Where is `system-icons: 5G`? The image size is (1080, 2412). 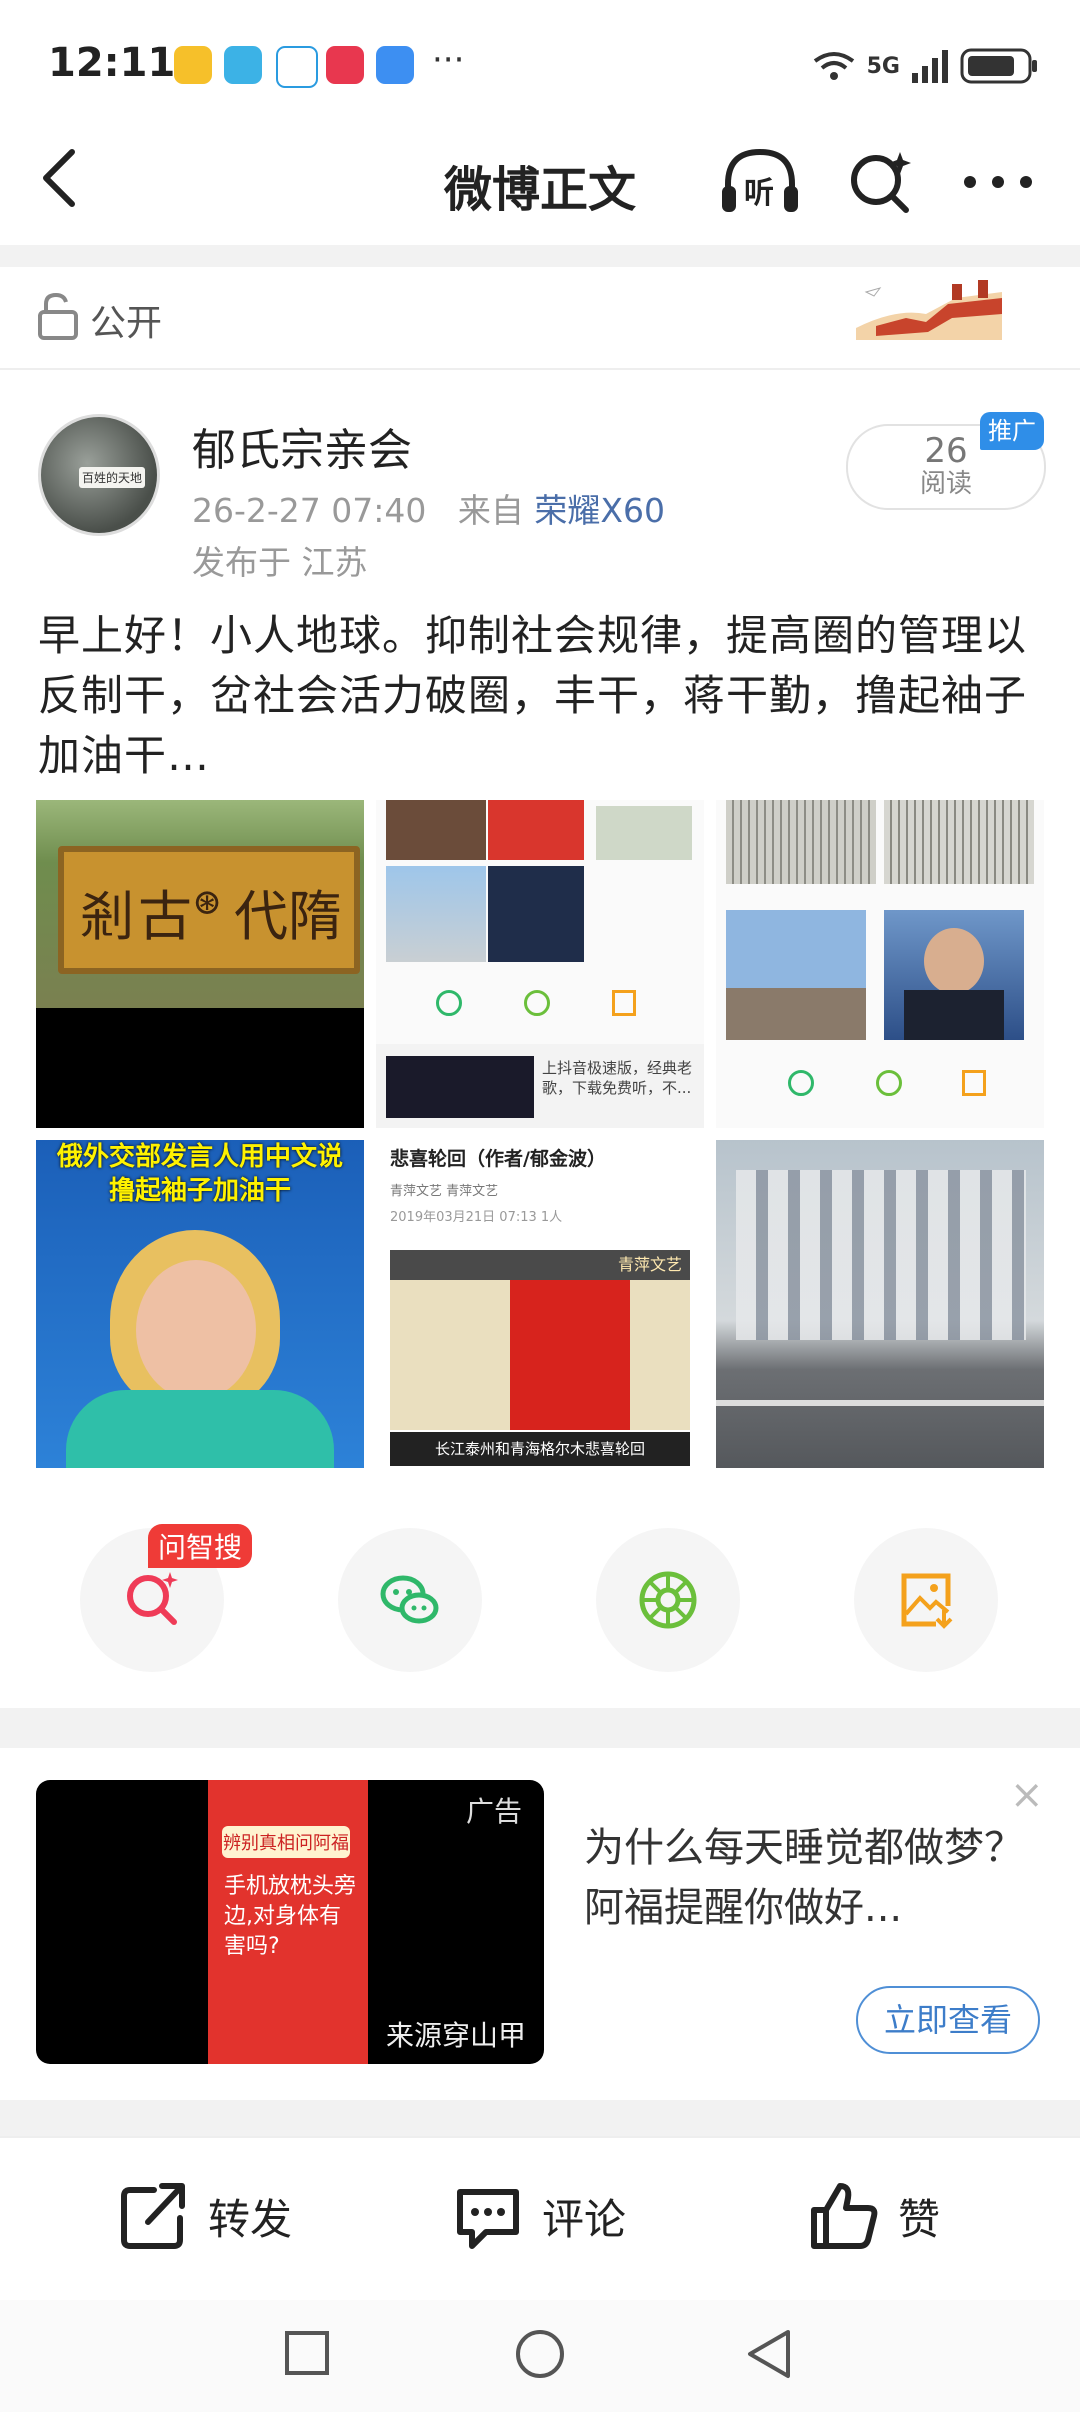 system-icons: 5G is located at coordinates (925, 66).